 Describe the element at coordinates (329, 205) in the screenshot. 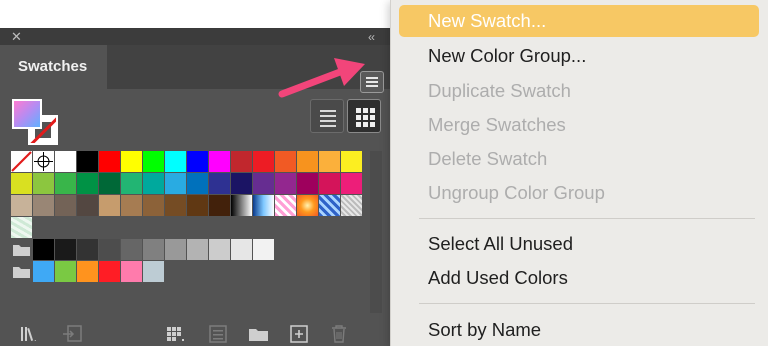

I see `swatch-pattern-blue` at that location.